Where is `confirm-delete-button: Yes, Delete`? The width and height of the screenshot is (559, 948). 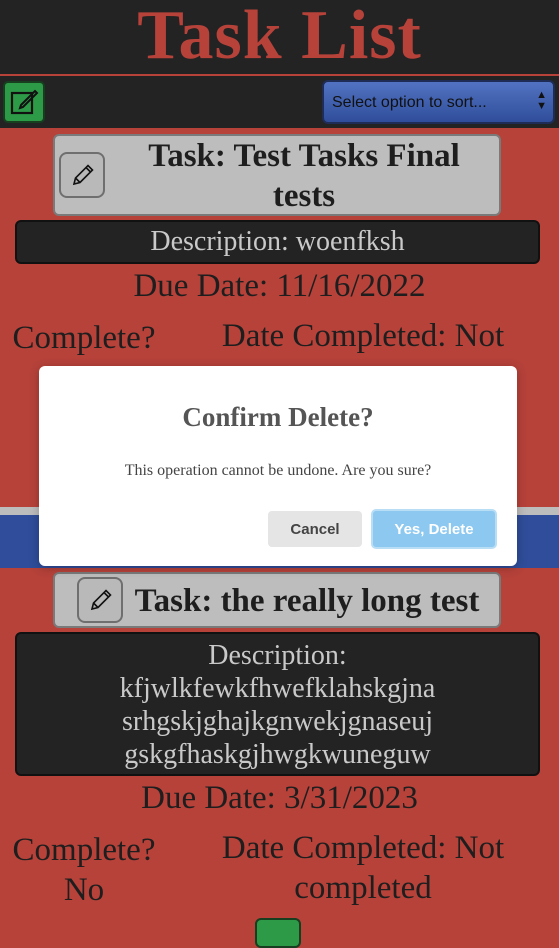
confirm-delete-button: Yes, Delete is located at coordinates (434, 529).